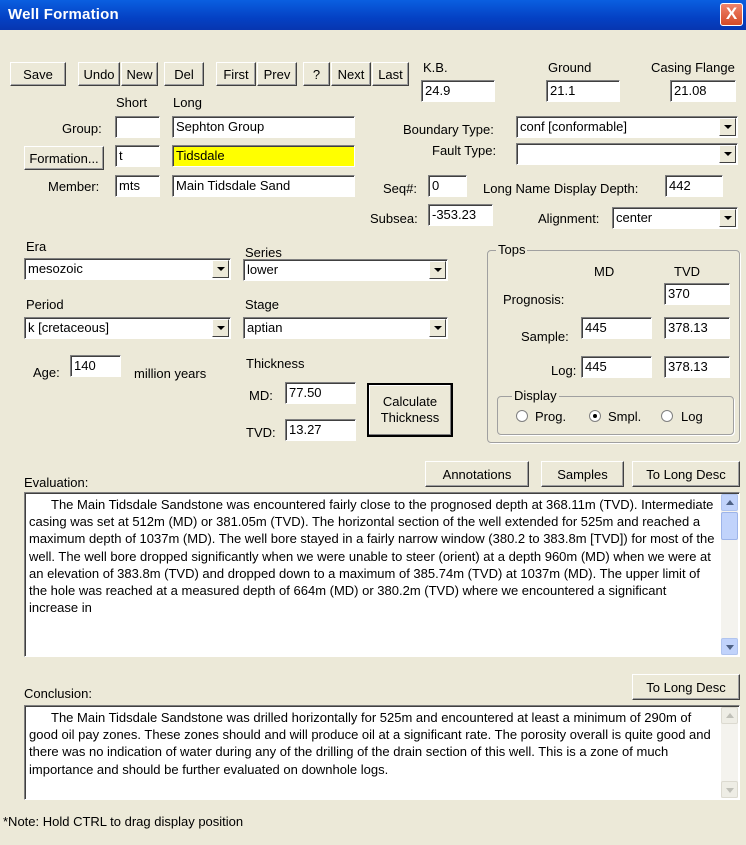 The image size is (746, 845). I want to click on alignment-label: Alignment:, so click(569, 218).